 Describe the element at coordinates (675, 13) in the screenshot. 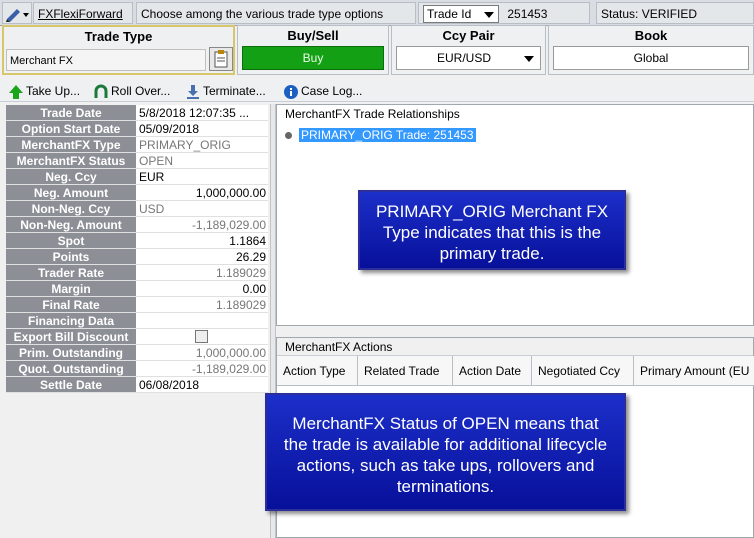

I see `status-badge: Status: VERIFIED` at that location.